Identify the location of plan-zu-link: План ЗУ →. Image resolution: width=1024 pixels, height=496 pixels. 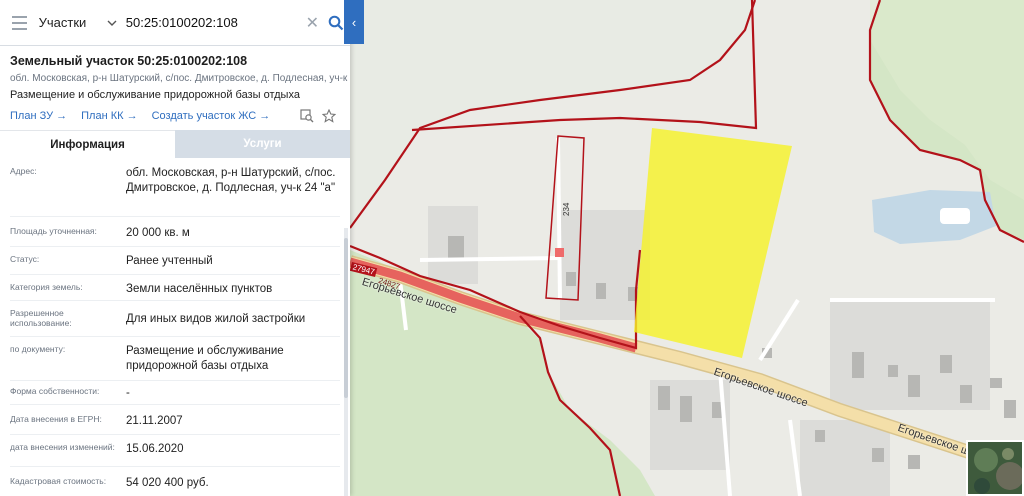
(38, 116).